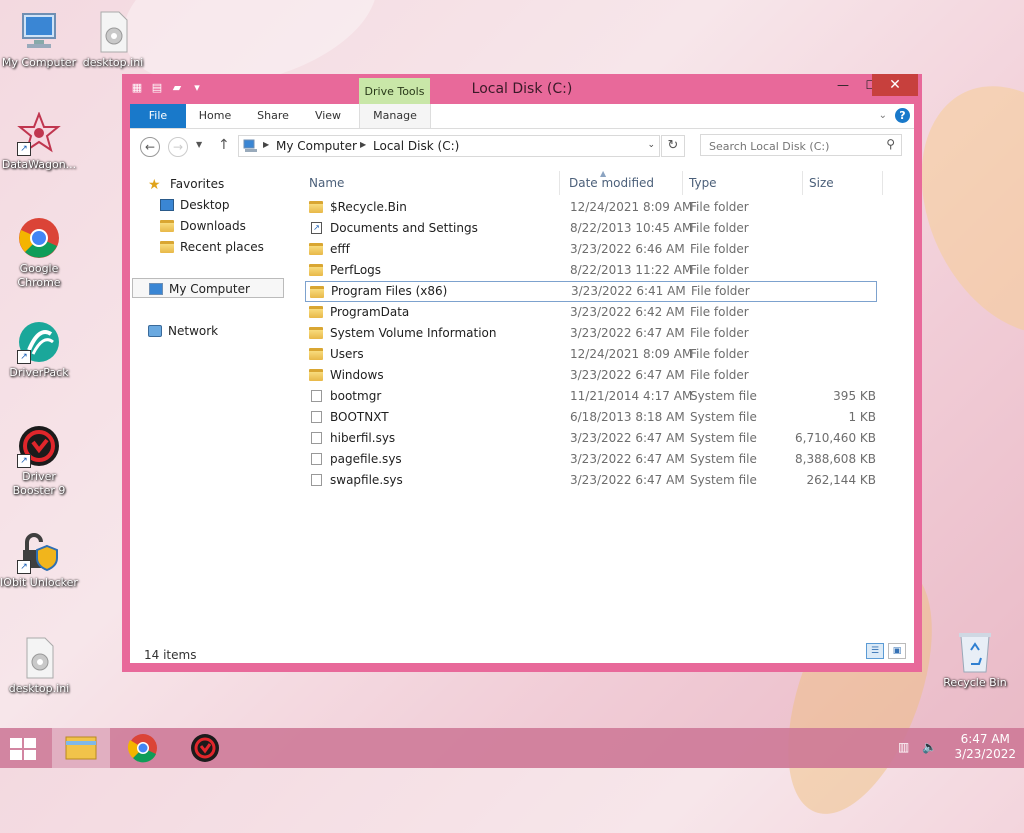 This screenshot has height=833, width=1024. What do you see at coordinates (591, 270) in the screenshot?
I see `file-row: PerfLogs 8/22/2013 11:22 AM File folder` at bounding box center [591, 270].